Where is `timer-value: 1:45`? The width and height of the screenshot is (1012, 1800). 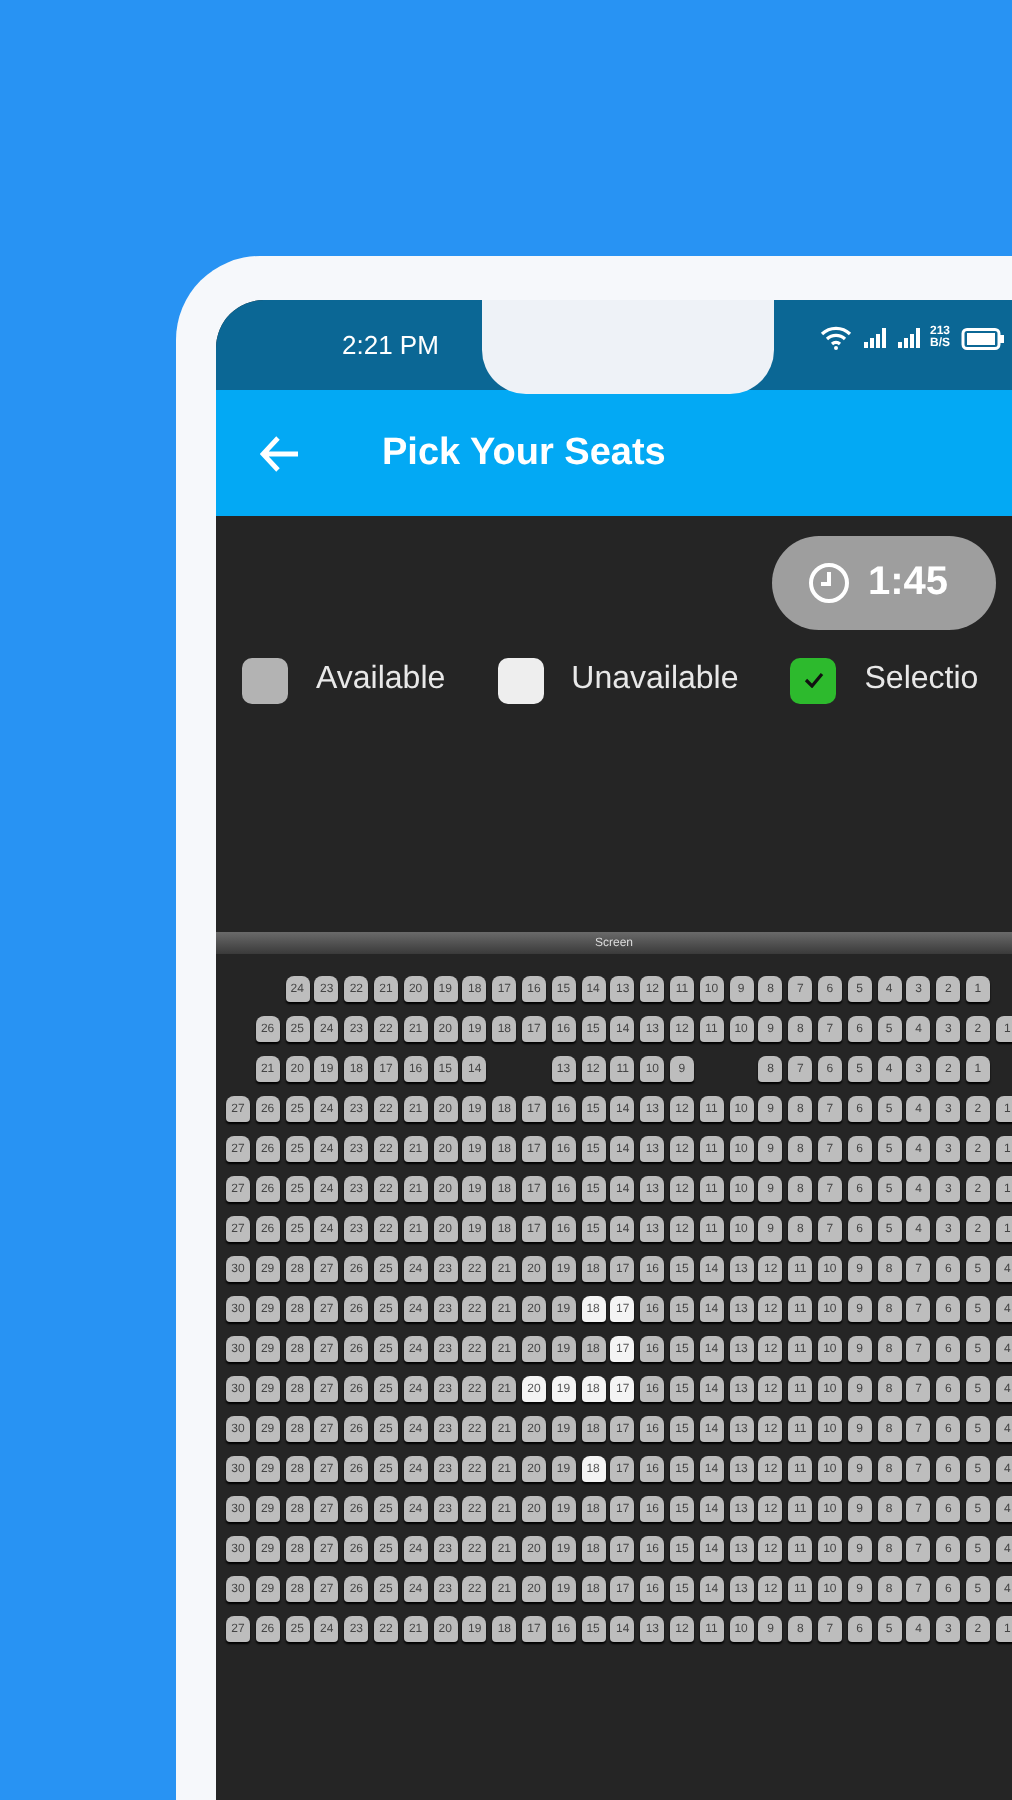 timer-value: 1:45 is located at coordinates (908, 583).